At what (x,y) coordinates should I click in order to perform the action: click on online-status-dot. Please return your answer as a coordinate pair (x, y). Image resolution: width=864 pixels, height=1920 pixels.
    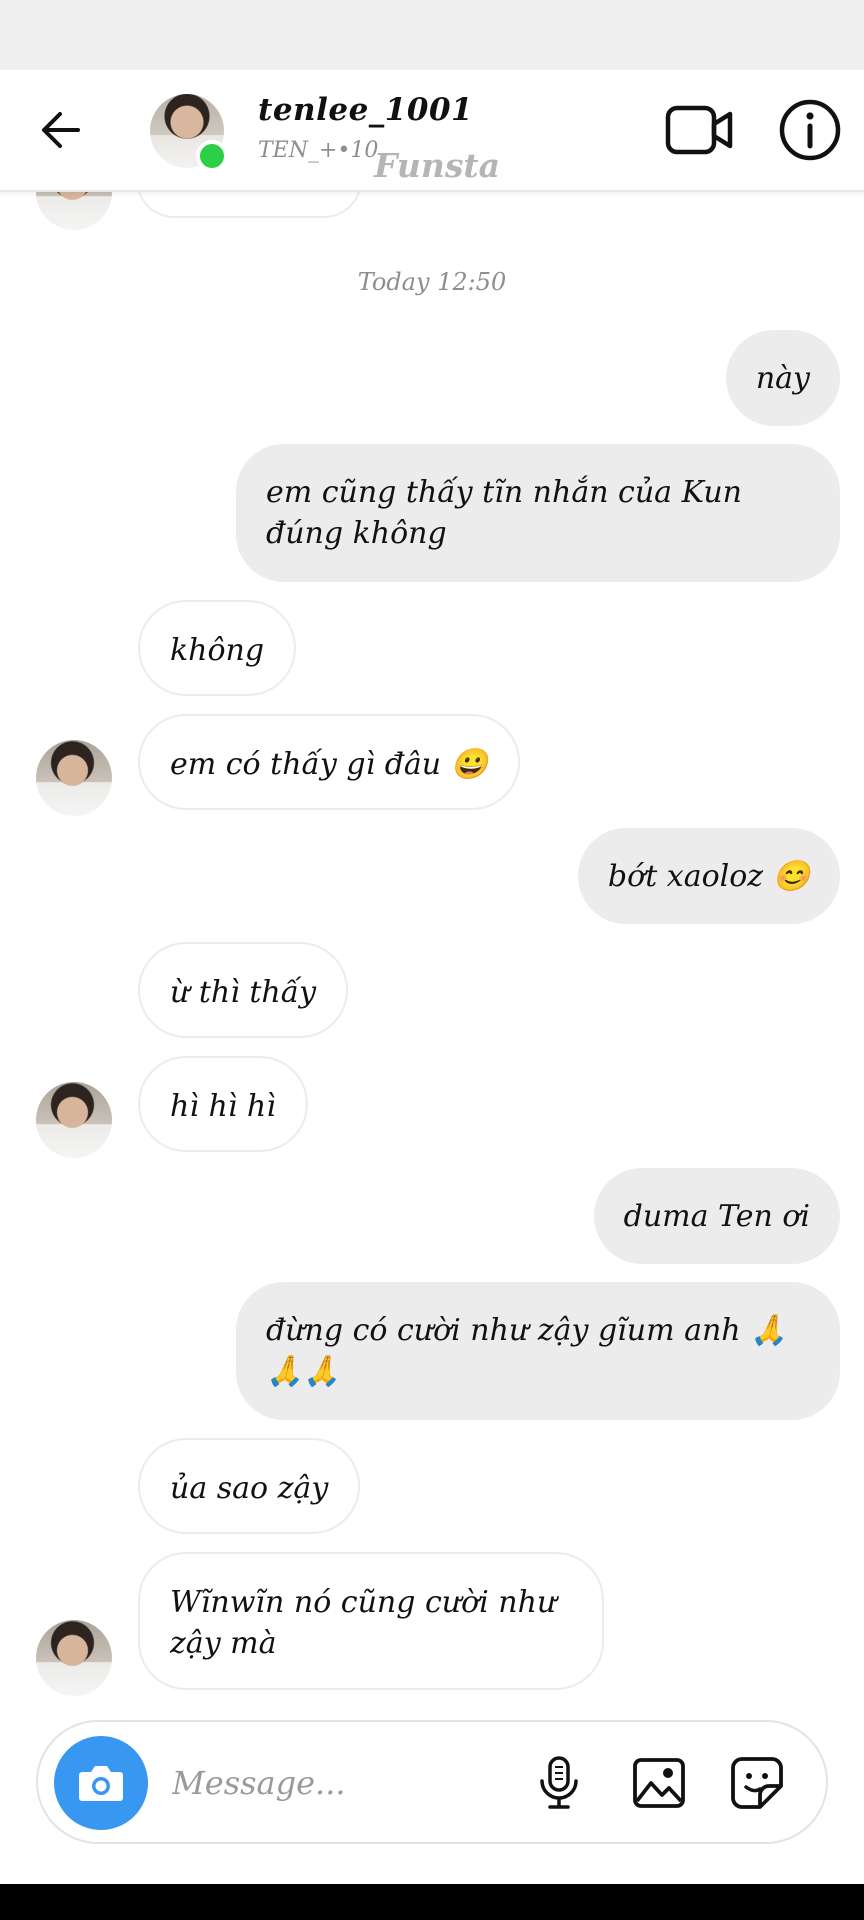
    Looking at the image, I should click on (212, 156).